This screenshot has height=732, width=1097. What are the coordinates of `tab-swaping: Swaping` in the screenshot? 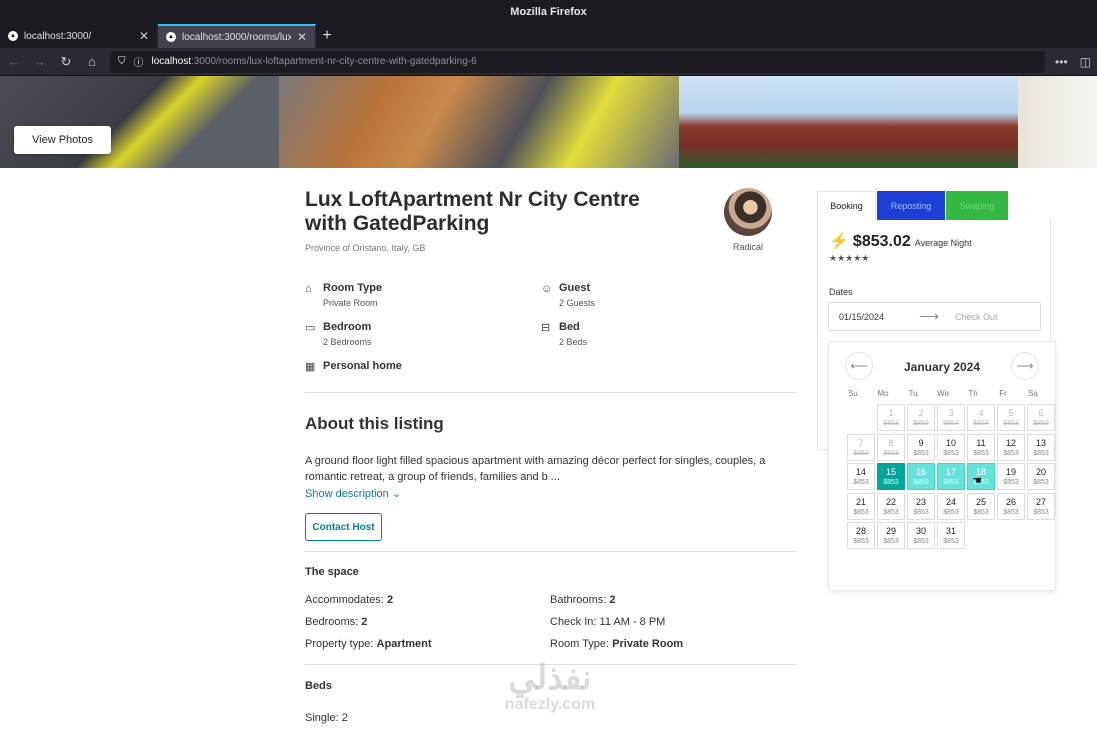 It's located at (977, 205).